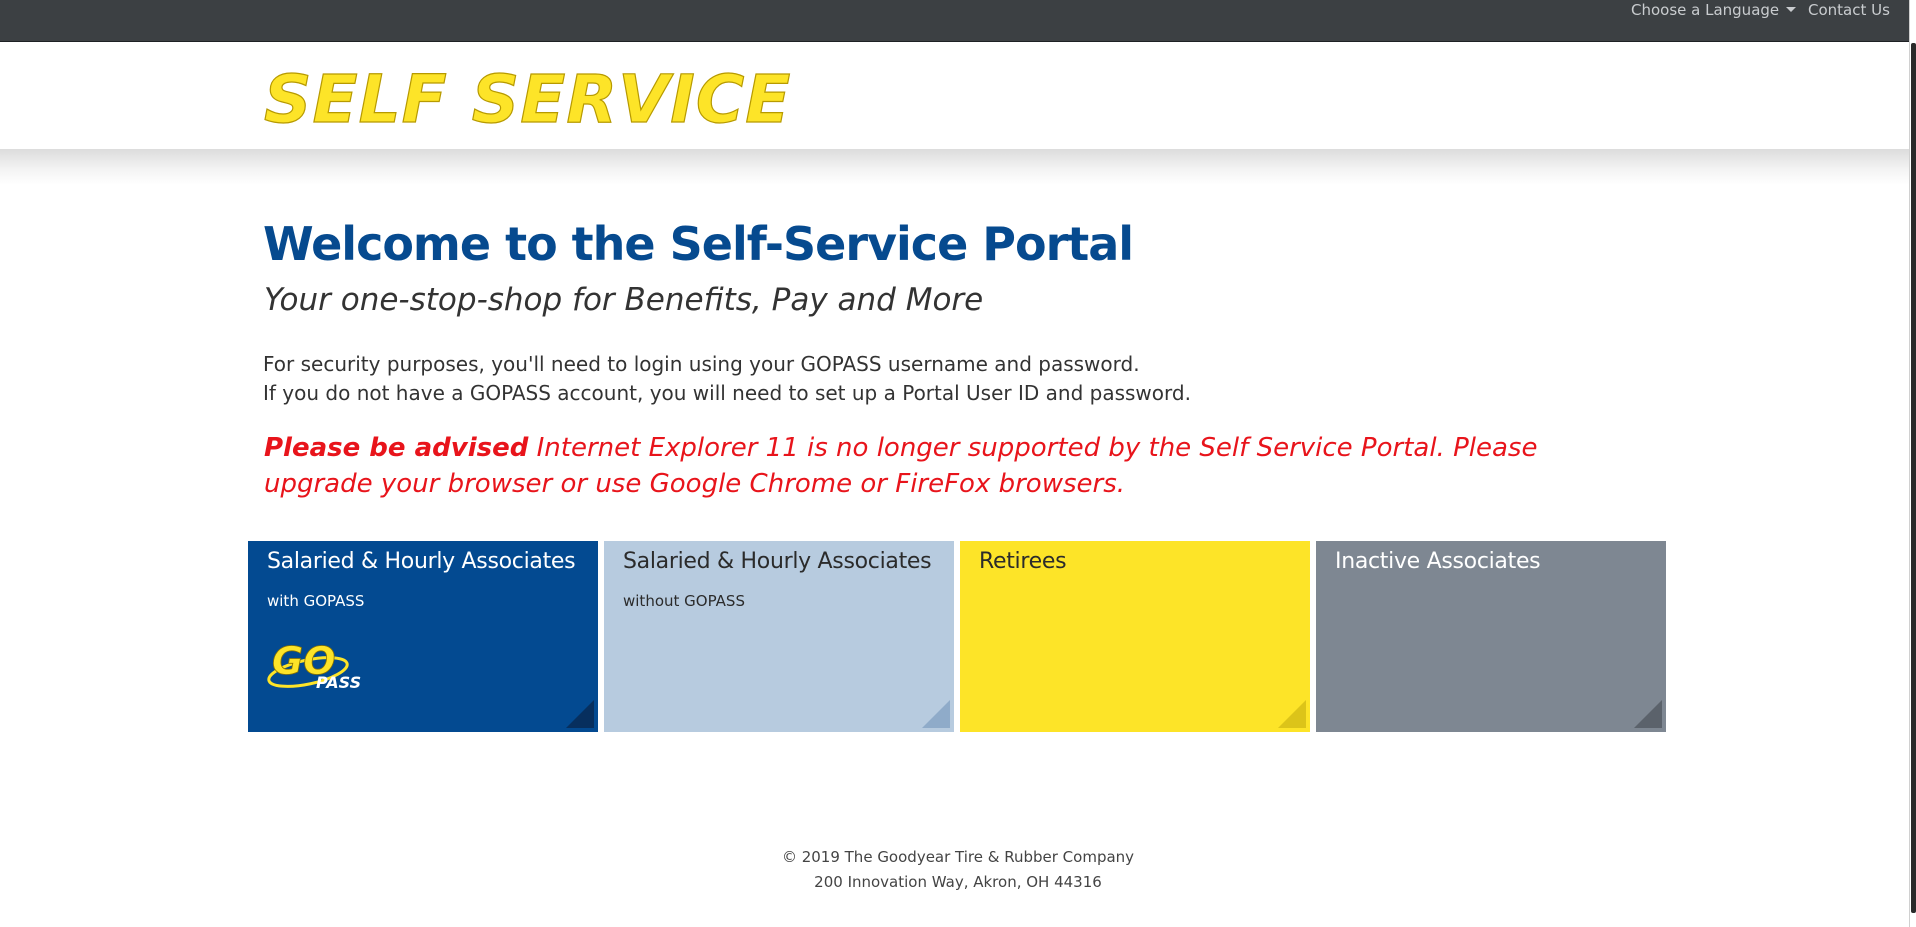  Describe the element at coordinates (698, 244) in the screenshot. I see `page-title: Welcome to the Self-Service Portal` at that location.